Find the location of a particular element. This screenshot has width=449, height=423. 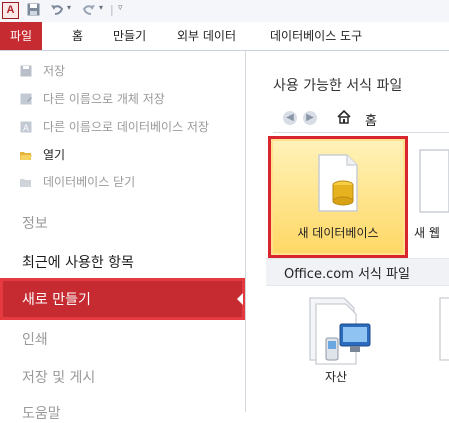

assets-template-icon is located at coordinates (340, 331).